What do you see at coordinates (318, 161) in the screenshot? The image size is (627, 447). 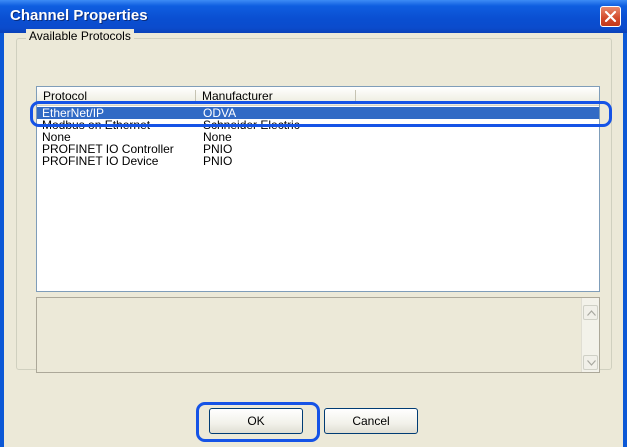 I see `list-row-profinet-device: PROFINET IO Device PNIO` at bounding box center [318, 161].